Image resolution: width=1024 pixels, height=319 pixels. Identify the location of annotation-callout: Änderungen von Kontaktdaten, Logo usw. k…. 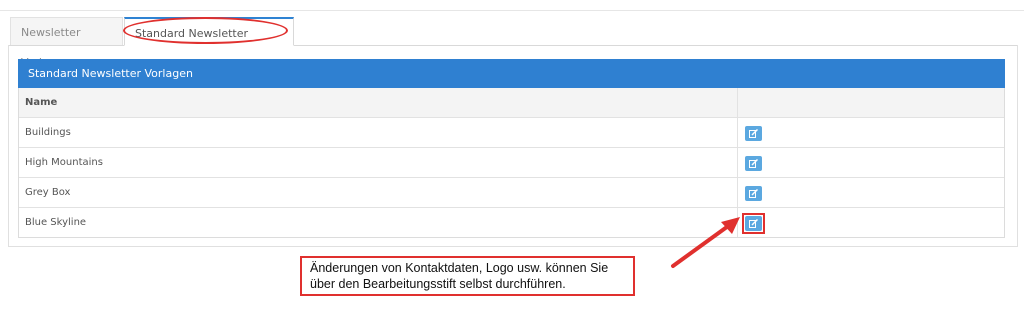
(467, 276).